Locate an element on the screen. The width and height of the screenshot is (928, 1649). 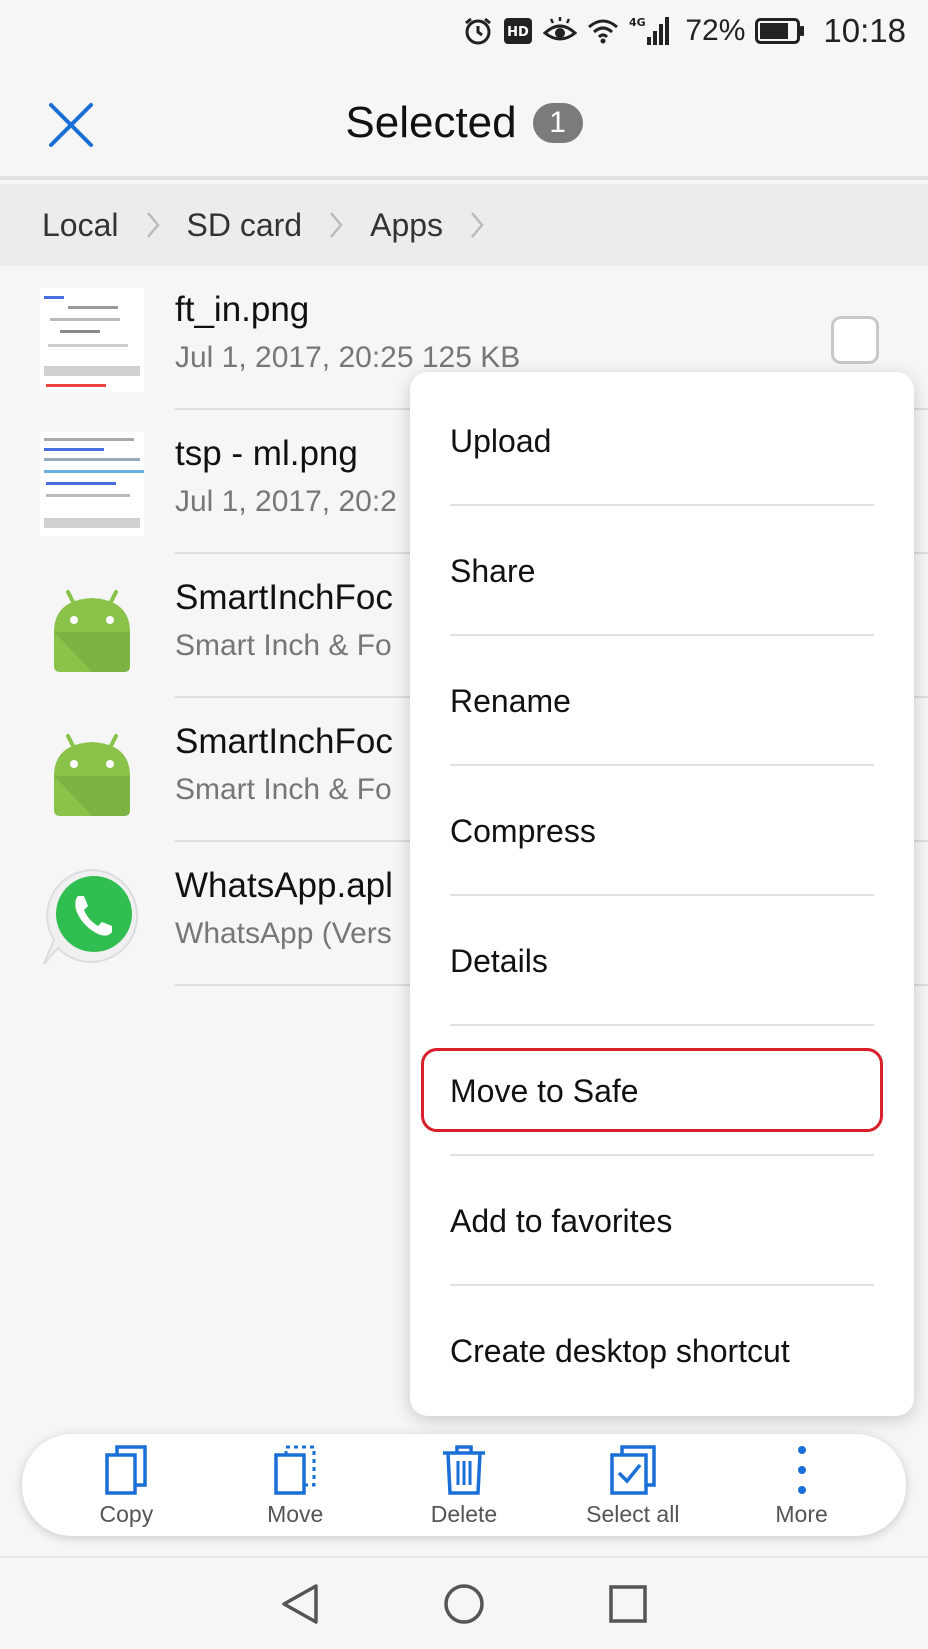
eye-comfort-icon is located at coordinates (560, 29).